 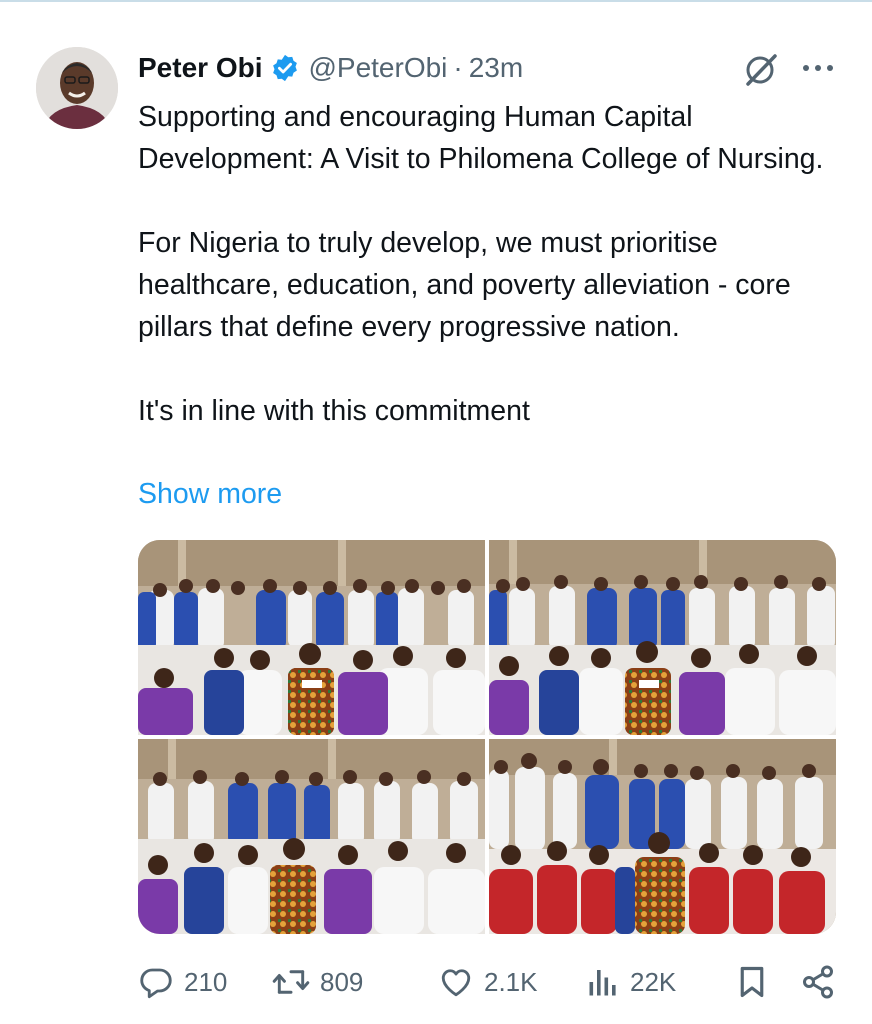 I want to click on grok-icon, so click(x=761, y=69).